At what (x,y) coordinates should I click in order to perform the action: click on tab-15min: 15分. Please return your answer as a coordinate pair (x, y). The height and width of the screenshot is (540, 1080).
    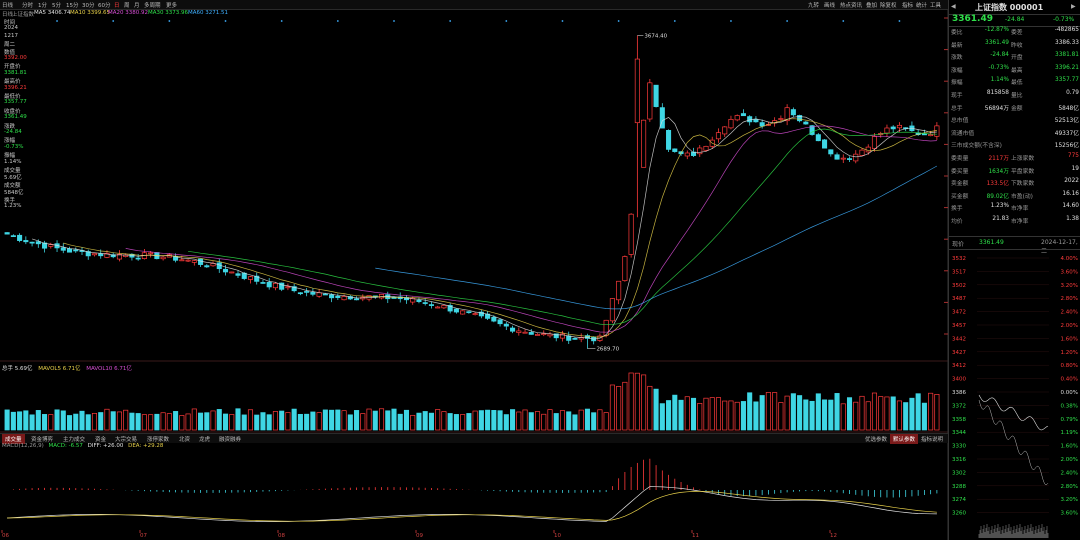
    Looking at the image, I should click on (72, 5).